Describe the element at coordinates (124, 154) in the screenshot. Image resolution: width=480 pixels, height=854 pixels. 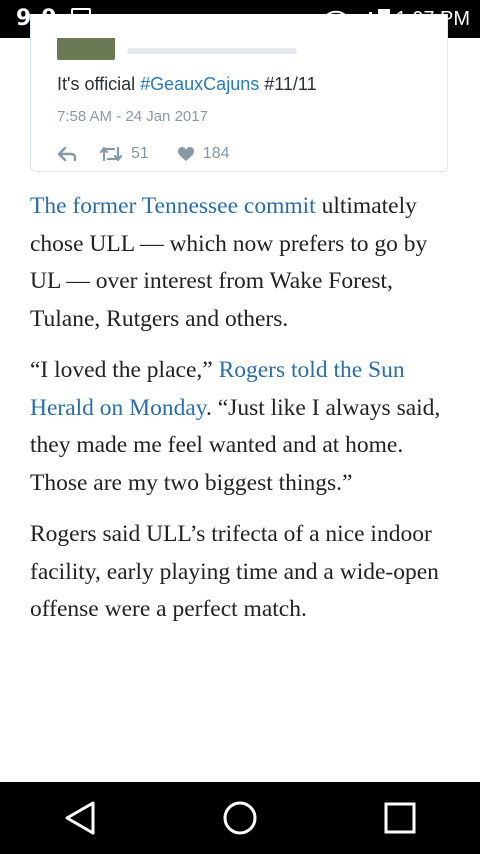
I see `retweet-button: 51` at that location.